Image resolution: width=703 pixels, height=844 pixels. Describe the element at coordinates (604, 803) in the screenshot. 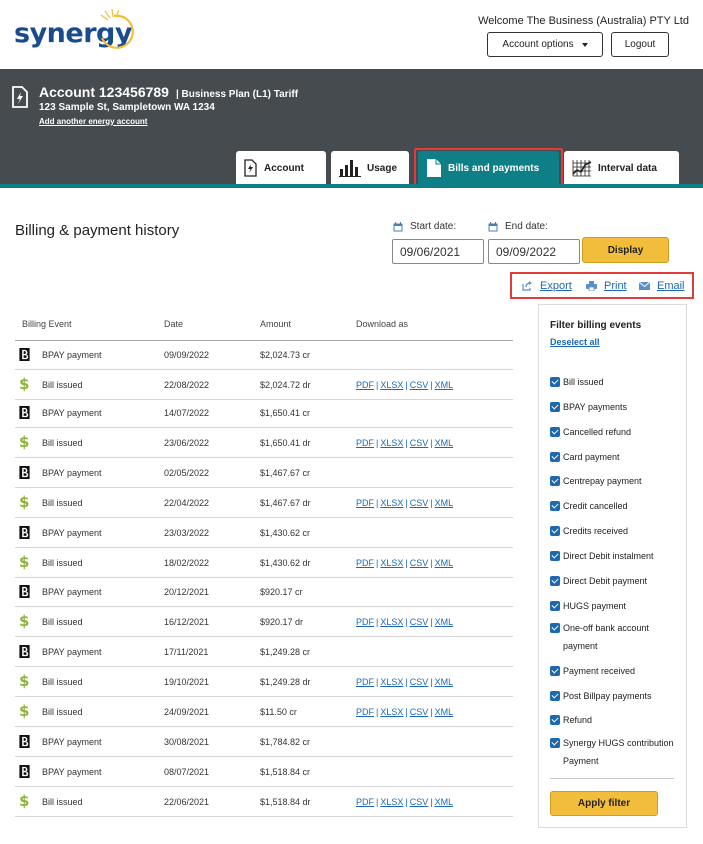

I see `apply-filter-button: Apply filter` at that location.